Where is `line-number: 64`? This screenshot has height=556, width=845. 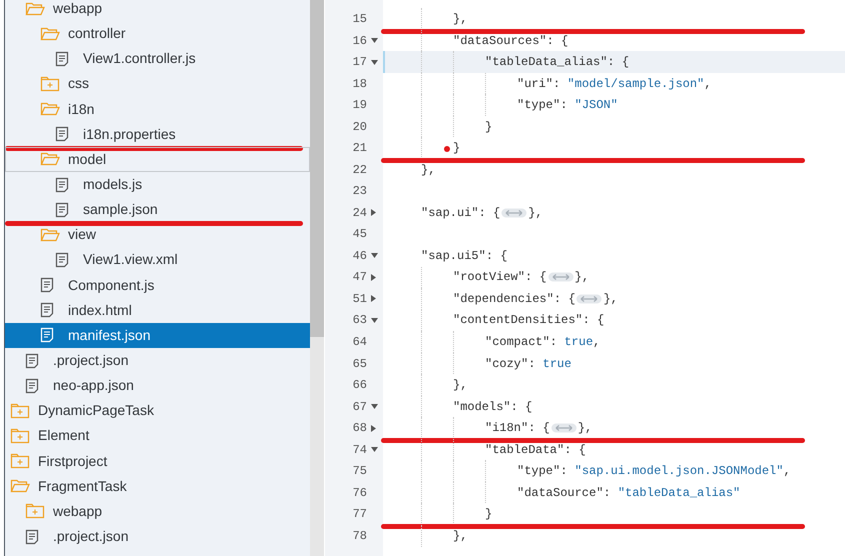
line-number: 64 is located at coordinates (359, 342).